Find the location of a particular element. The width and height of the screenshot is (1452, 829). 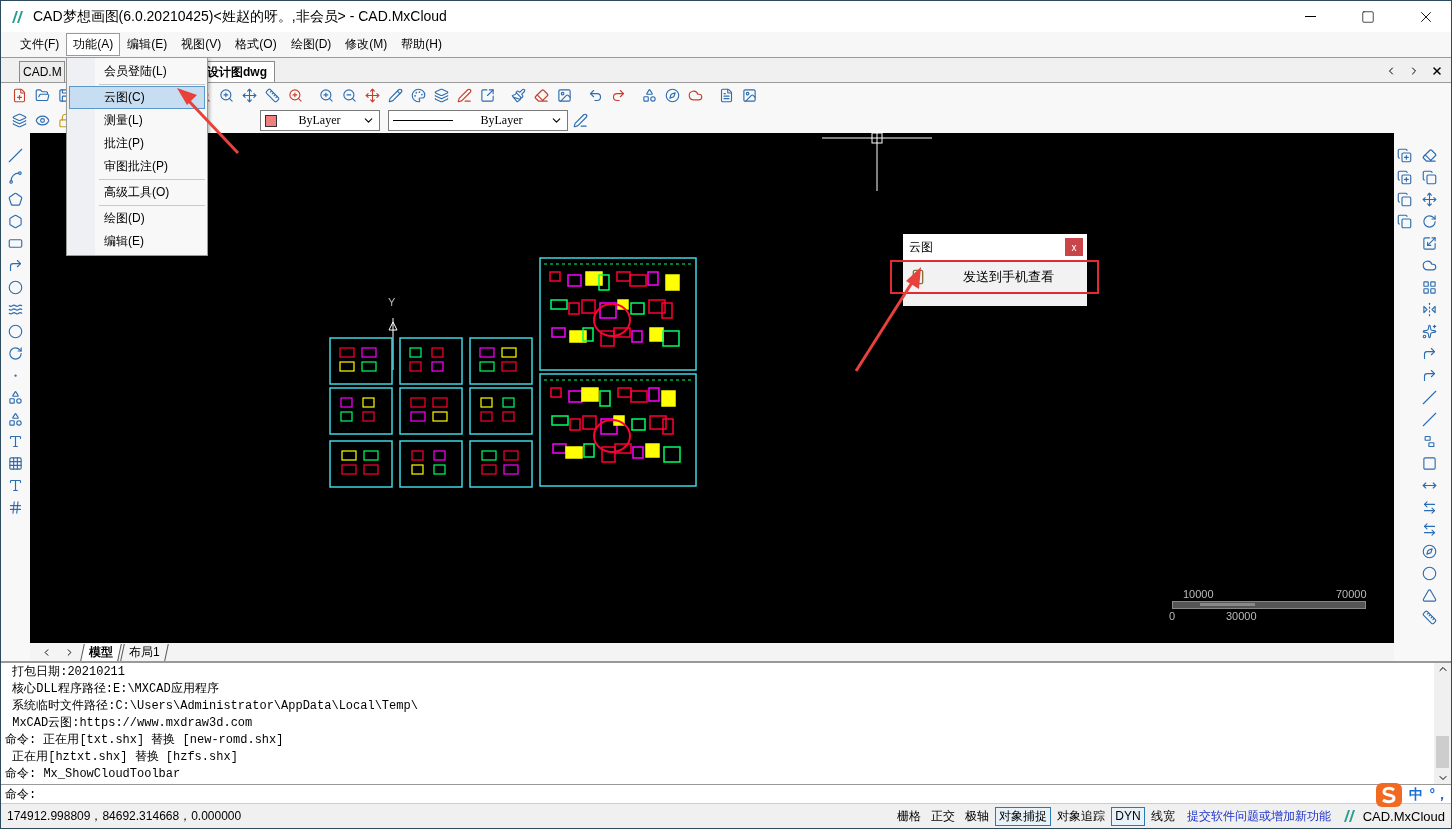

menu-option: 编辑(E) is located at coordinates (137, 241).